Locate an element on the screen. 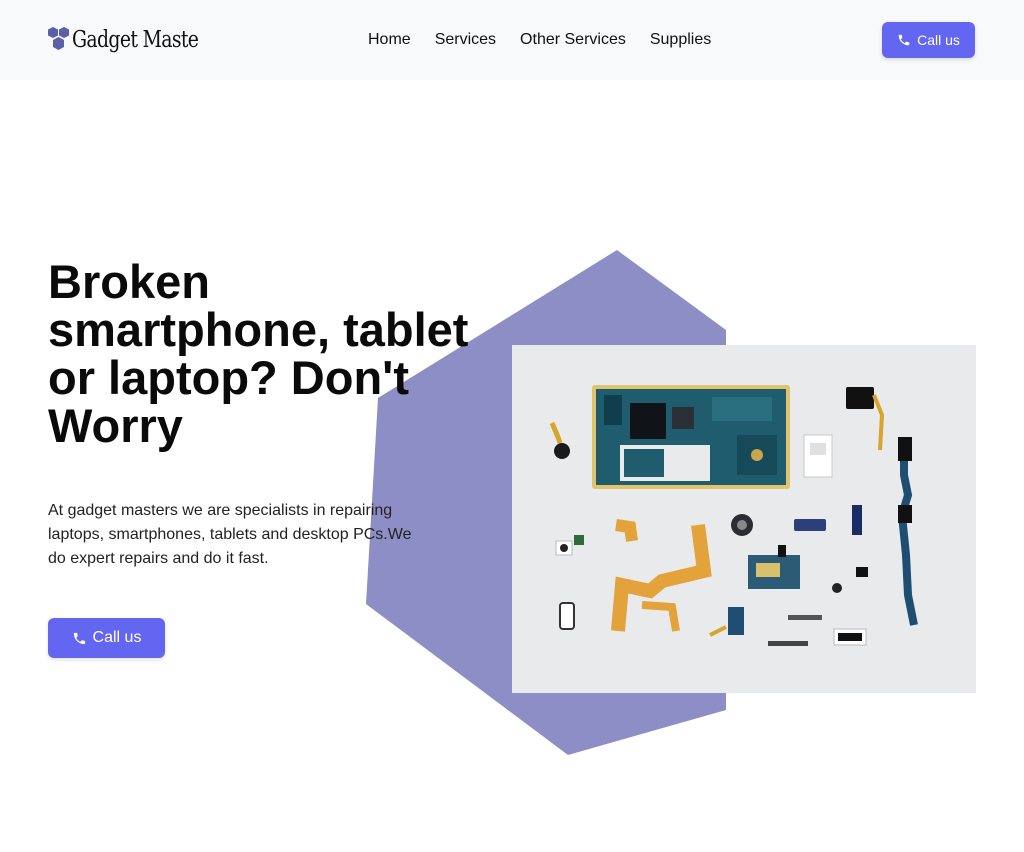 The height and width of the screenshot is (852, 1024). nav-item-other-services: Other Services is located at coordinates (573, 40).